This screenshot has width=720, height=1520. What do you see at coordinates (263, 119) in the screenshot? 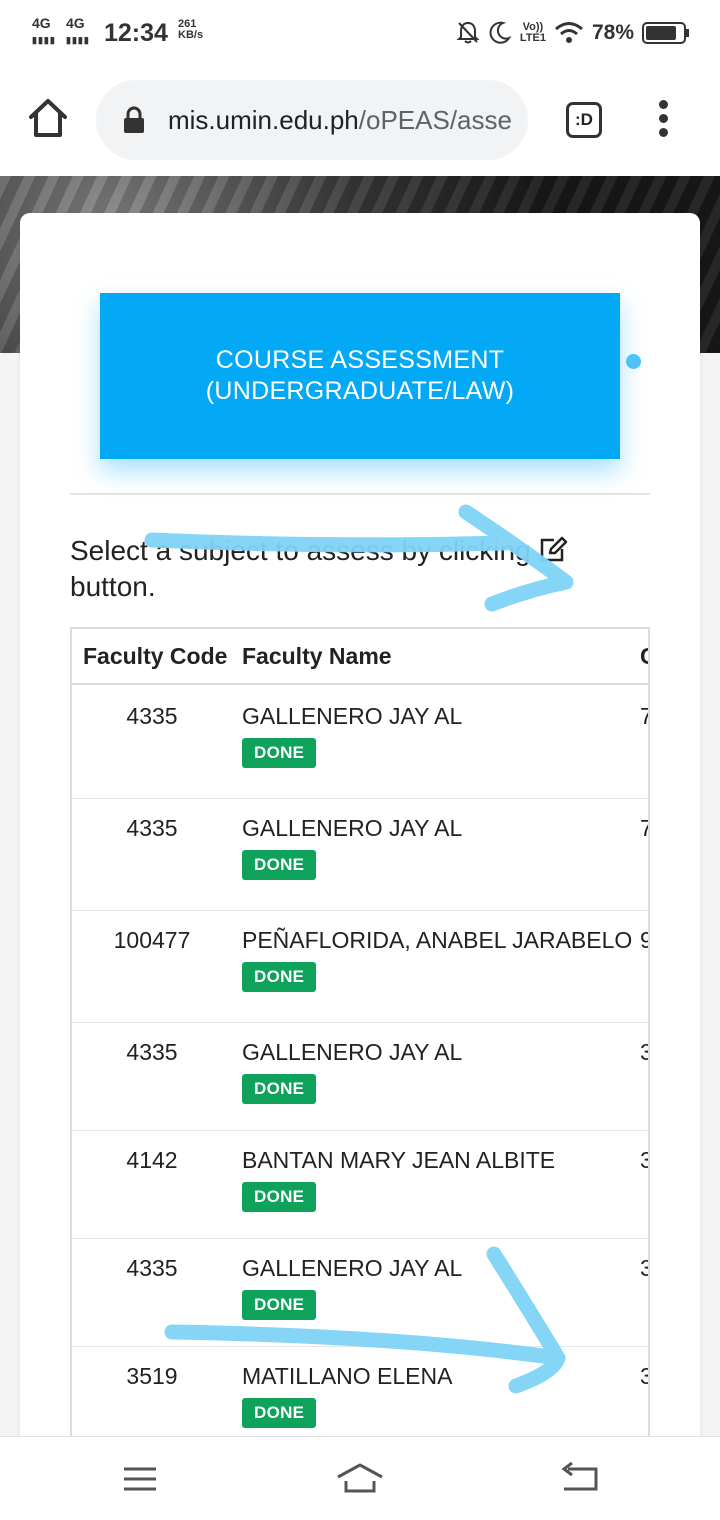
I see `url-host: mis.umin.edu.ph` at bounding box center [263, 119].